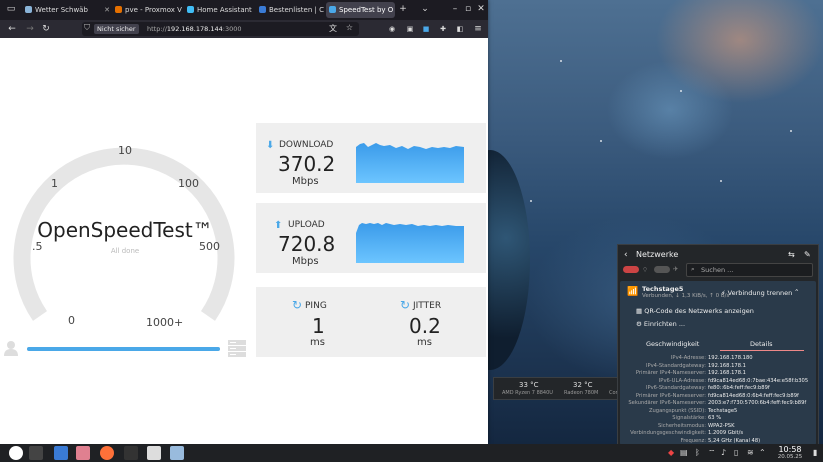 Image resolution: width=823 pixels, height=462 pixels. Describe the element at coordinates (30, 29) in the screenshot. I see `forward-icon: →` at that location.